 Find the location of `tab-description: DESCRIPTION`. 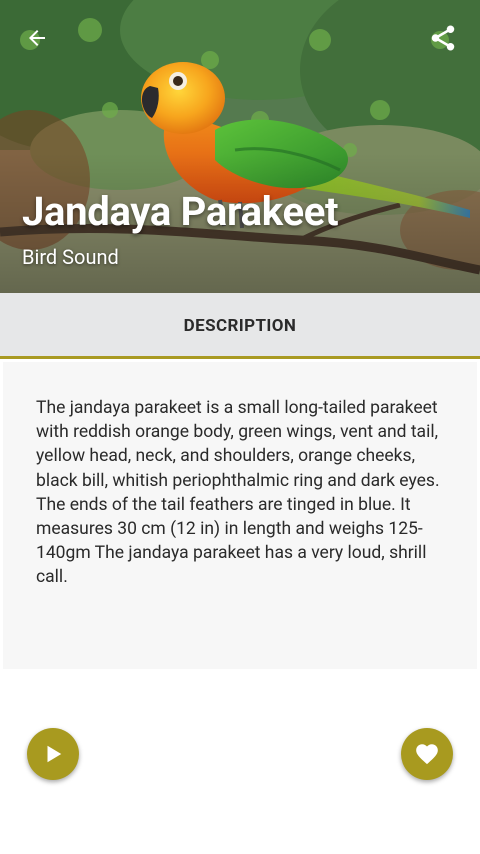

tab-description: DESCRIPTION is located at coordinates (240, 325).